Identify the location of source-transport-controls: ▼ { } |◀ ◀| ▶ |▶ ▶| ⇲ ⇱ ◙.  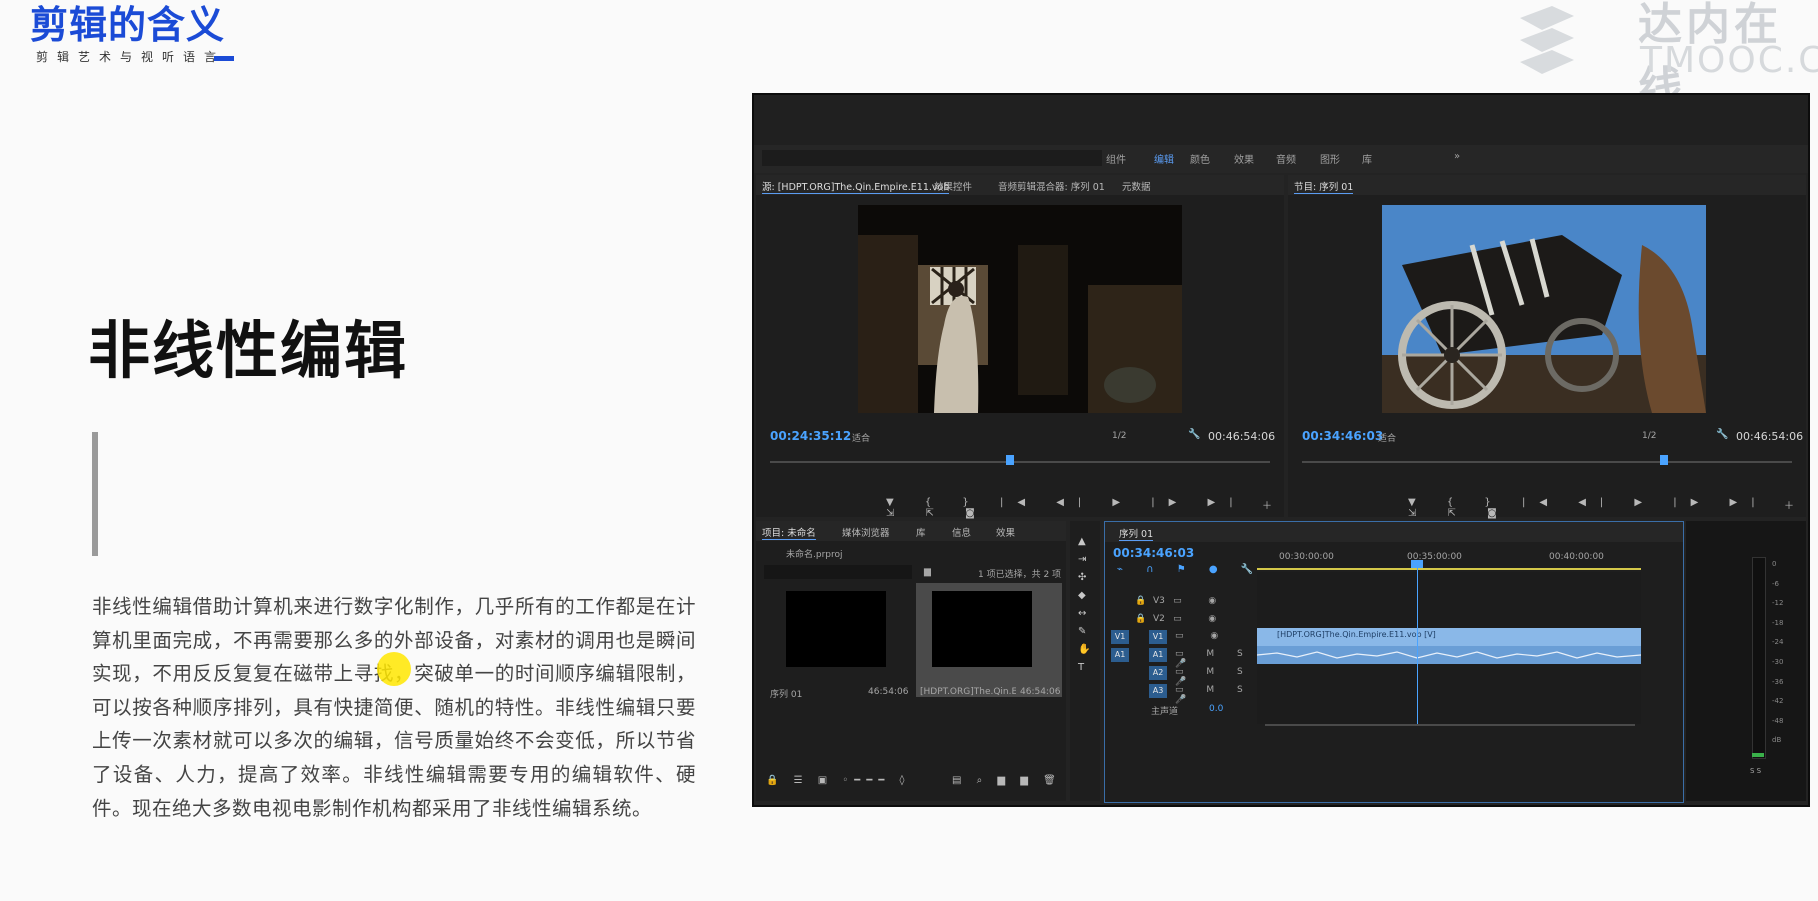
(1085, 508).